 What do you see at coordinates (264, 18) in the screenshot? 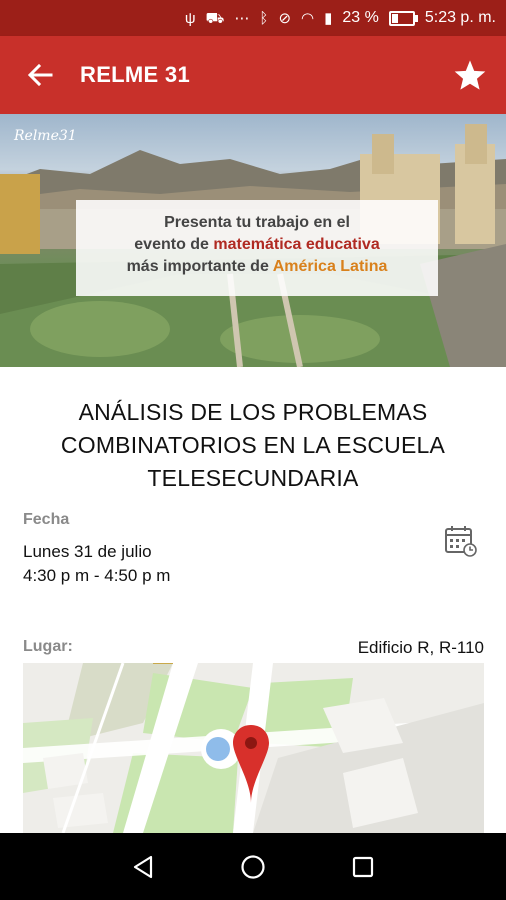
I see `bluetooth-icon: ᛒ` at bounding box center [264, 18].